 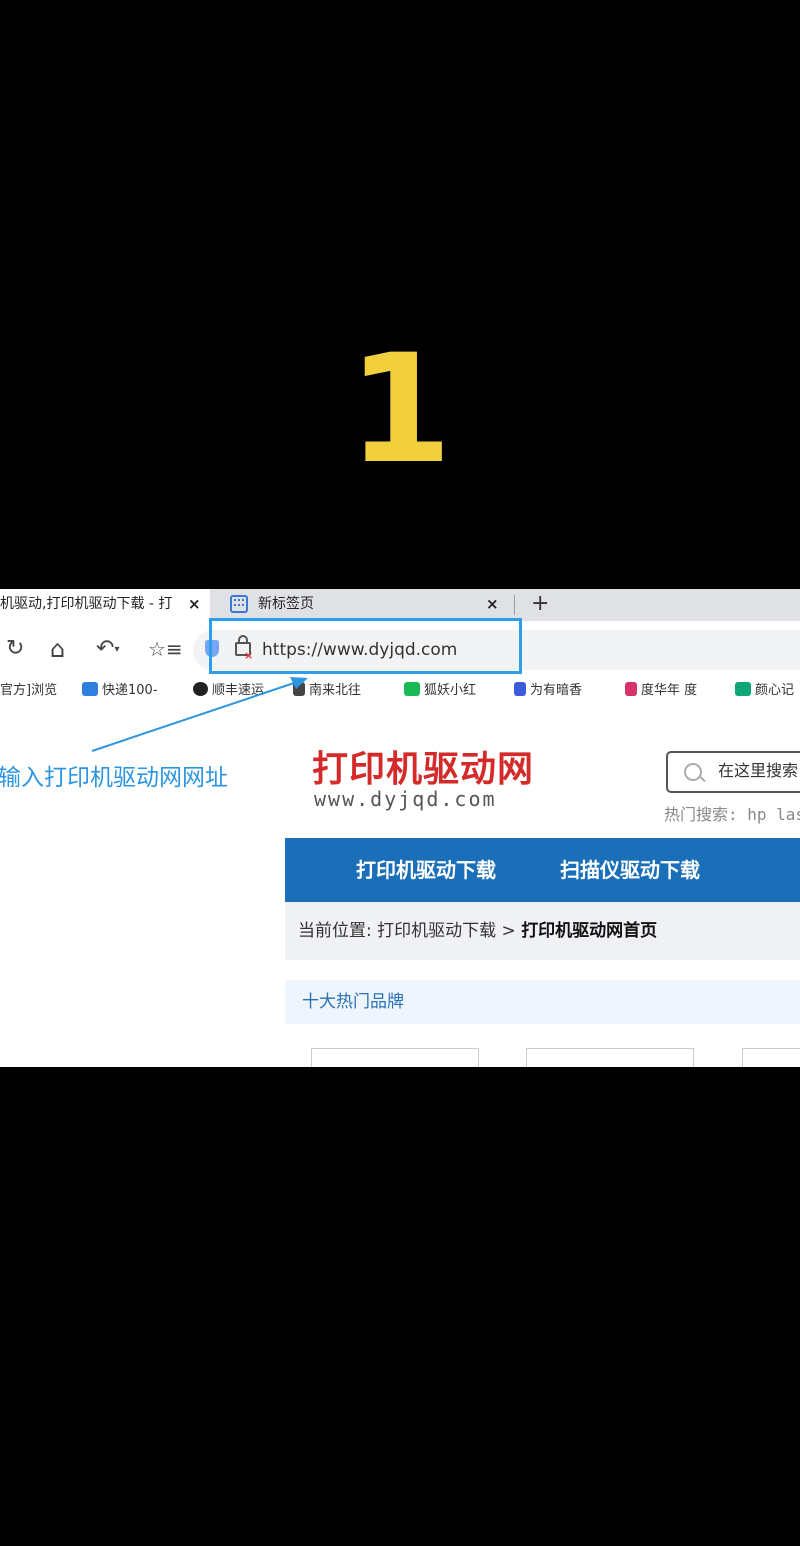 What do you see at coordinates (353, 1002) in the screenshot?
I see `section-title: 十大热门品牌` at bounding box center [353, 1002].